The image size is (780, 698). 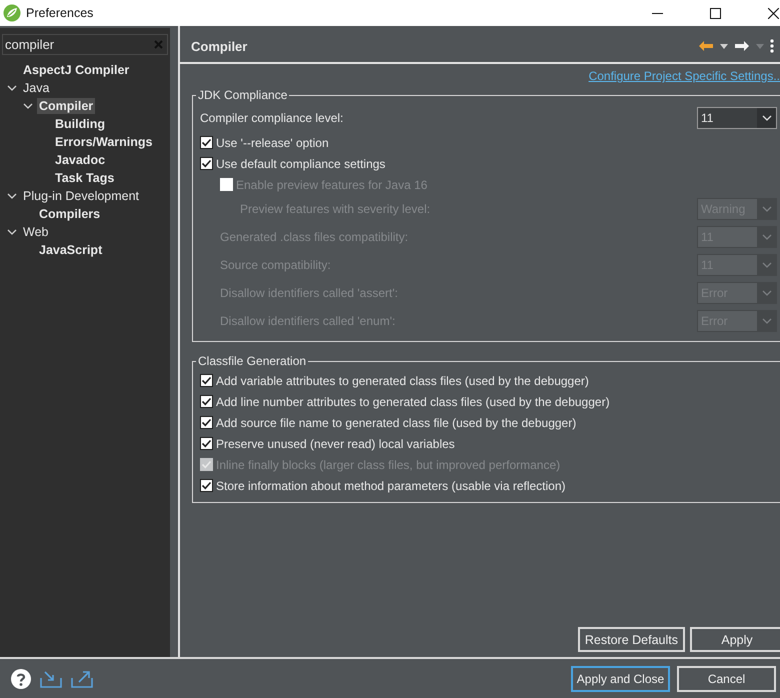 I want to click on tree-item: Task Tags, so click(x=84, y=178).